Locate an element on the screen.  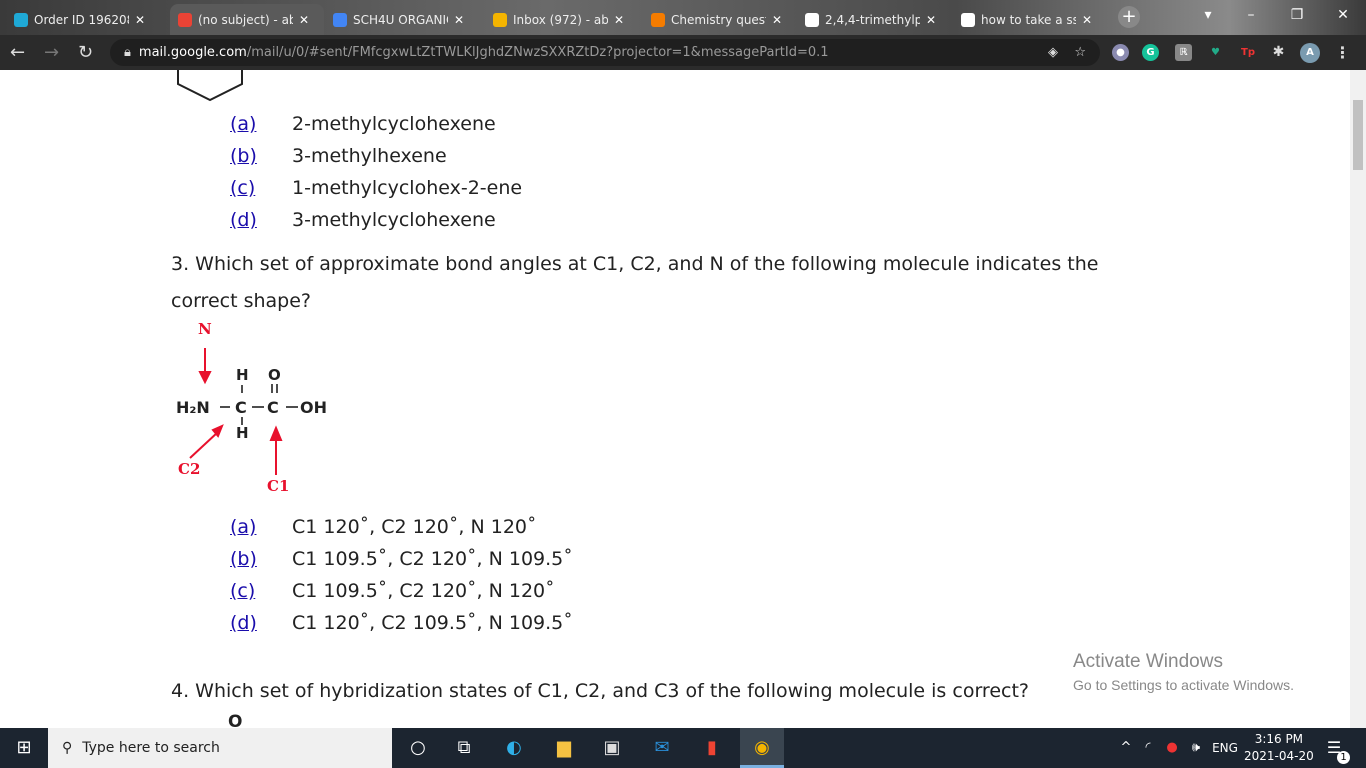
tab-title: how to take a ss is located at coordinates (1028, 19).